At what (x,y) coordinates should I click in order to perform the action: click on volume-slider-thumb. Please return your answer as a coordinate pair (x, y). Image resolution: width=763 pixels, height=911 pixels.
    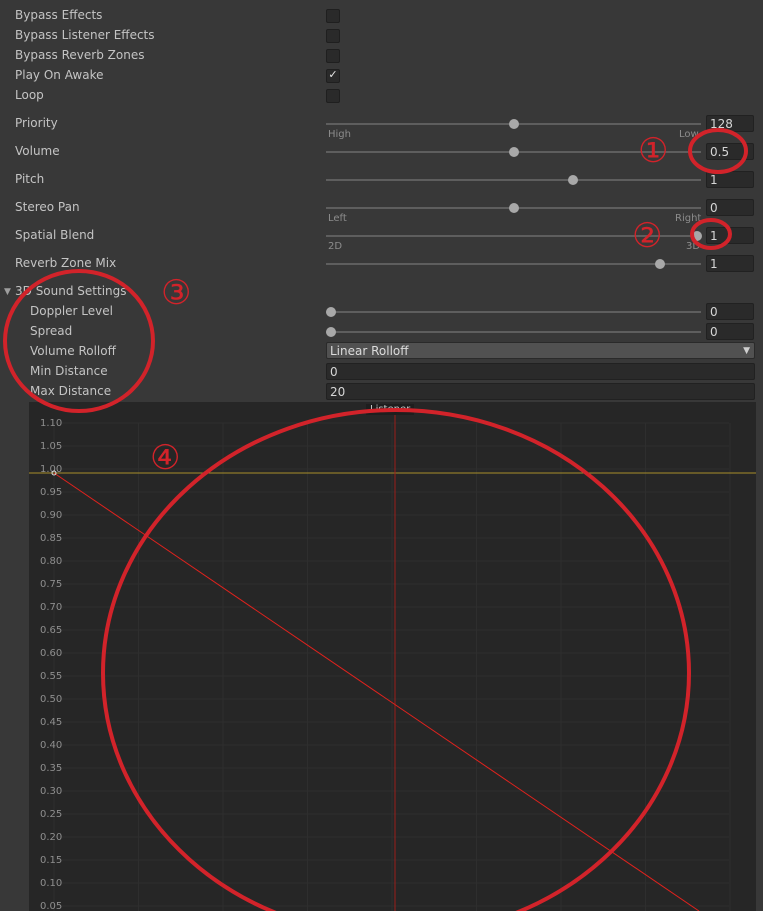
    Looking at the image, I should click on (514, 152).